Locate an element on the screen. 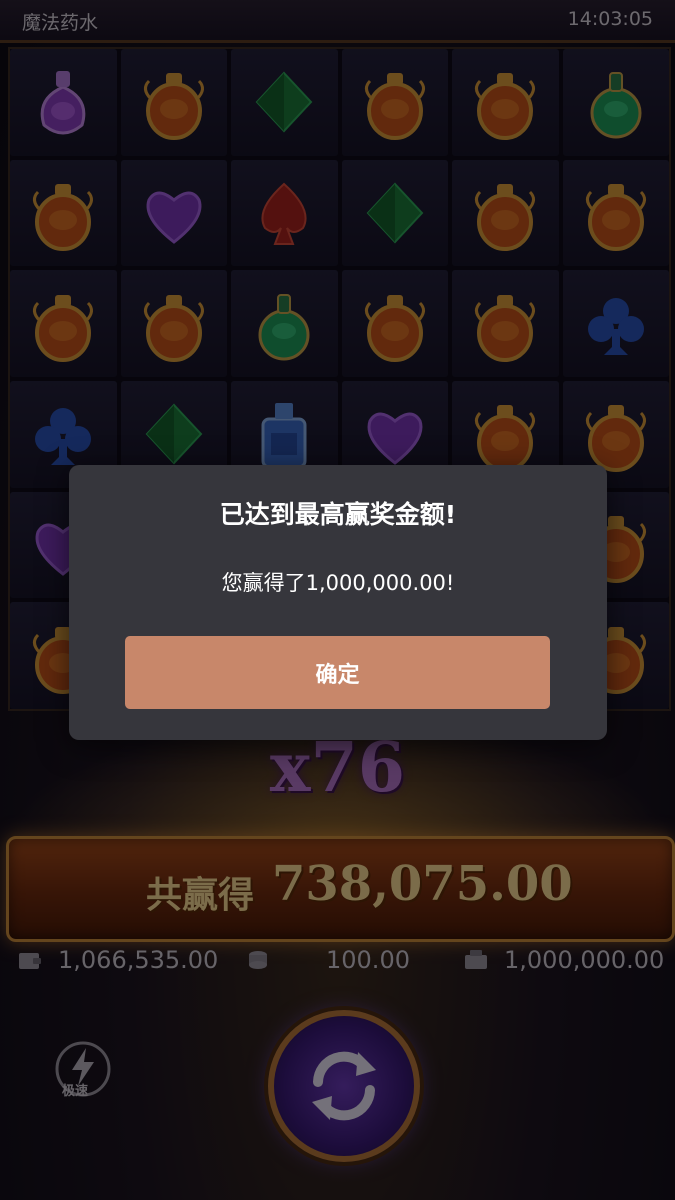  confirm-button: 确定 is located at coordinates (337, 672).